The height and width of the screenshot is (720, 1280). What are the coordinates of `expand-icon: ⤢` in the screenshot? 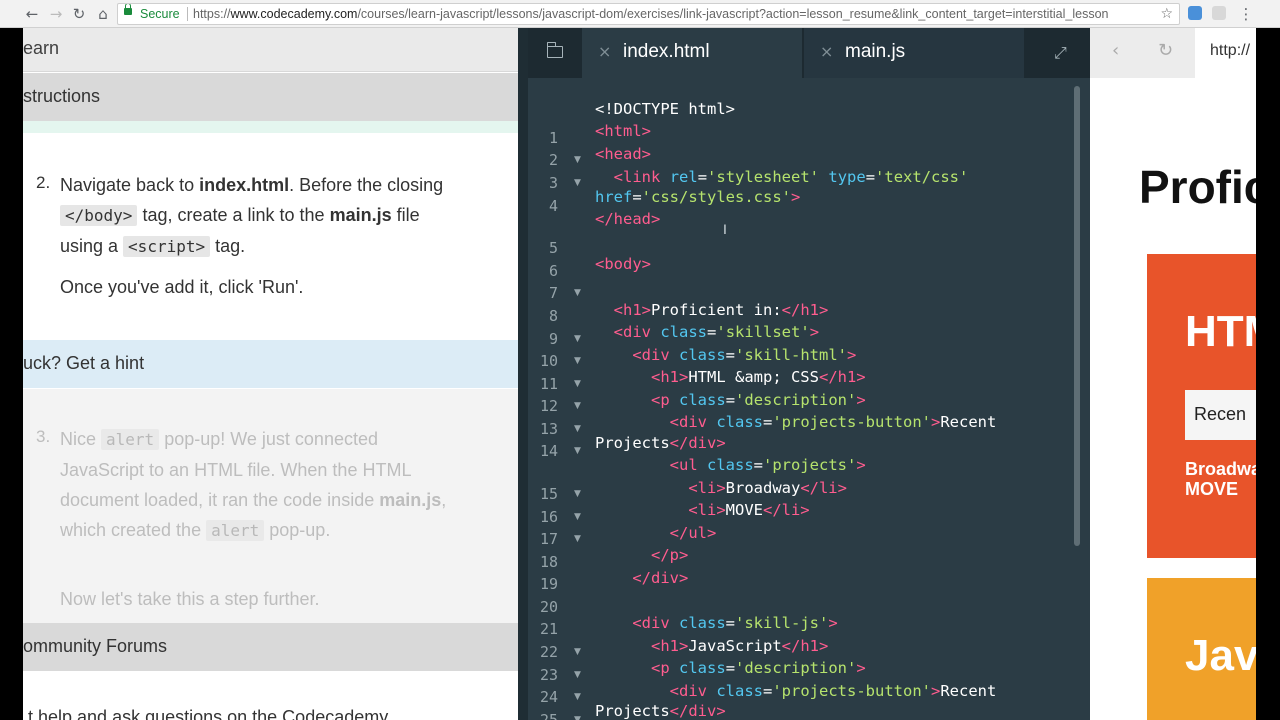 It's located at (1060, 52).